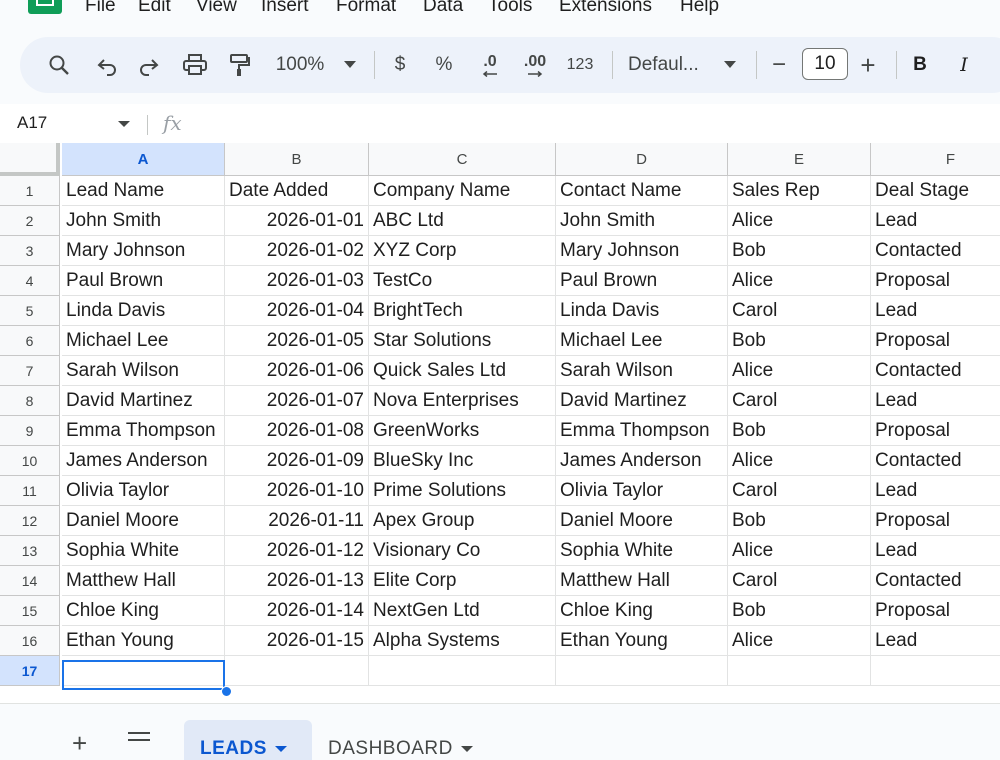 This screenshot has height=760, width=1000. What do you see at coordinates (935, 611) in the screenshot?
I see `cell-f15: Proposal` at bounding box center [935, 611].